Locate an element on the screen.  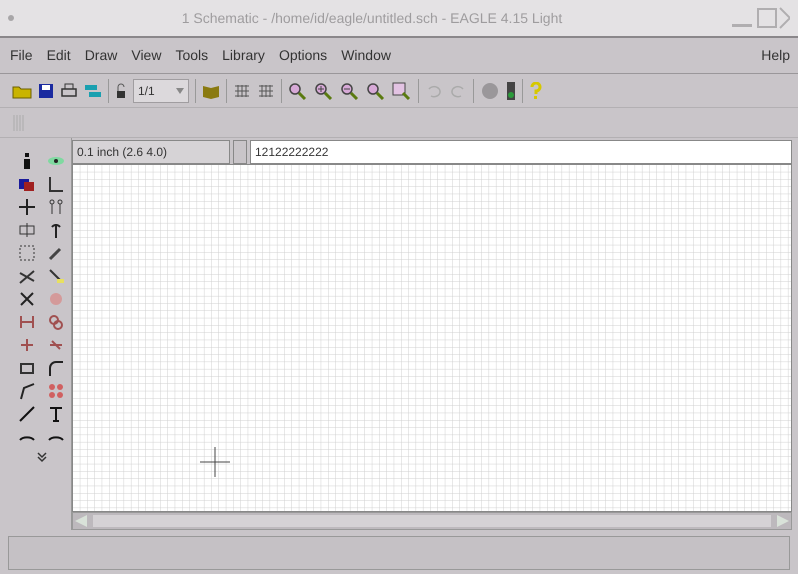
delete-x-icon is located at coordinates (27, 299).